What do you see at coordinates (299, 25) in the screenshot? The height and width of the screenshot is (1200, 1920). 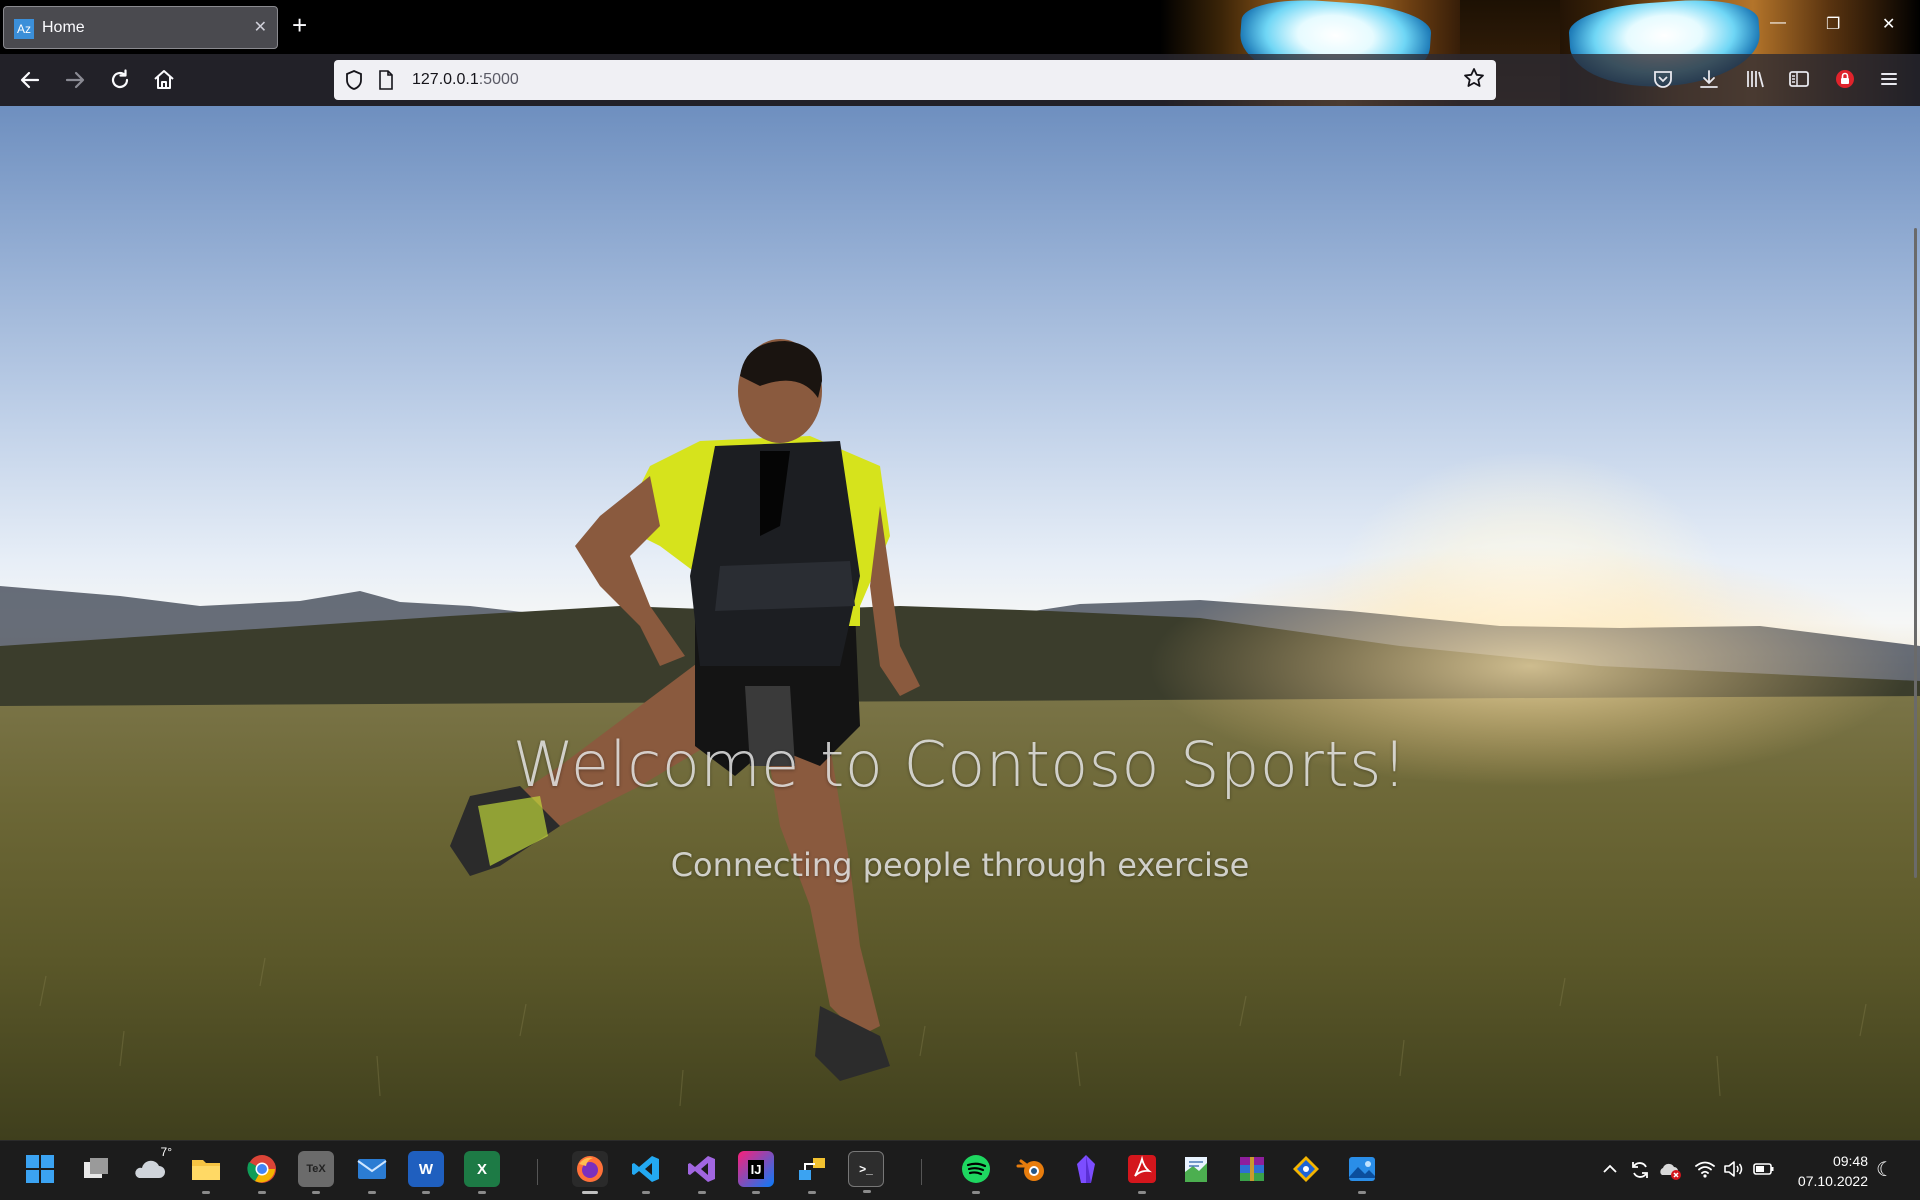 I see `new-tab-button: +` at bounding box center [299, 25].